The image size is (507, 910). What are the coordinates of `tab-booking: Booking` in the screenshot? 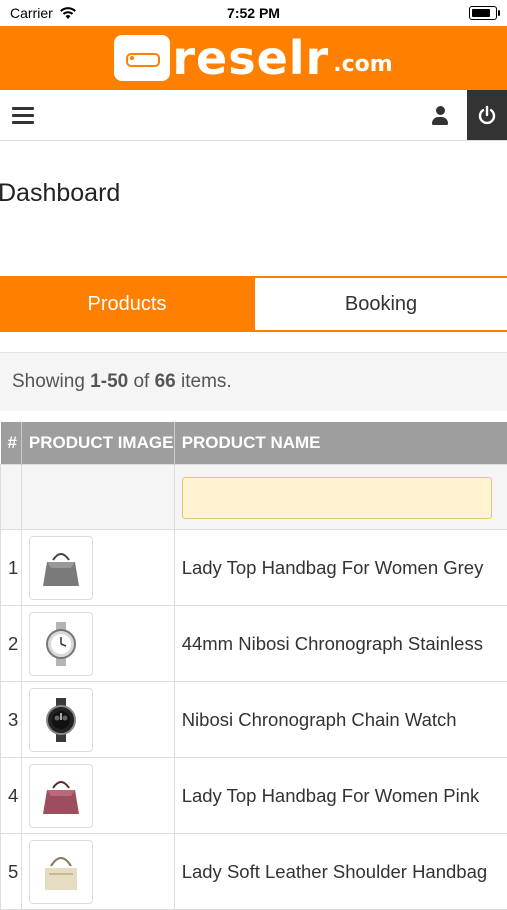 It's located at (380, 304).